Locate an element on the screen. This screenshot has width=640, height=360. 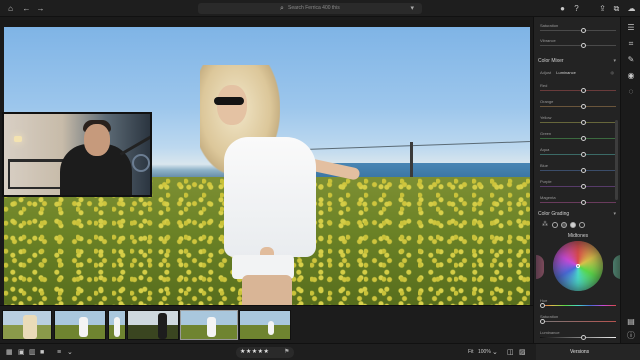
yellow-slider: Yellow is located at coordinates (578, 120).